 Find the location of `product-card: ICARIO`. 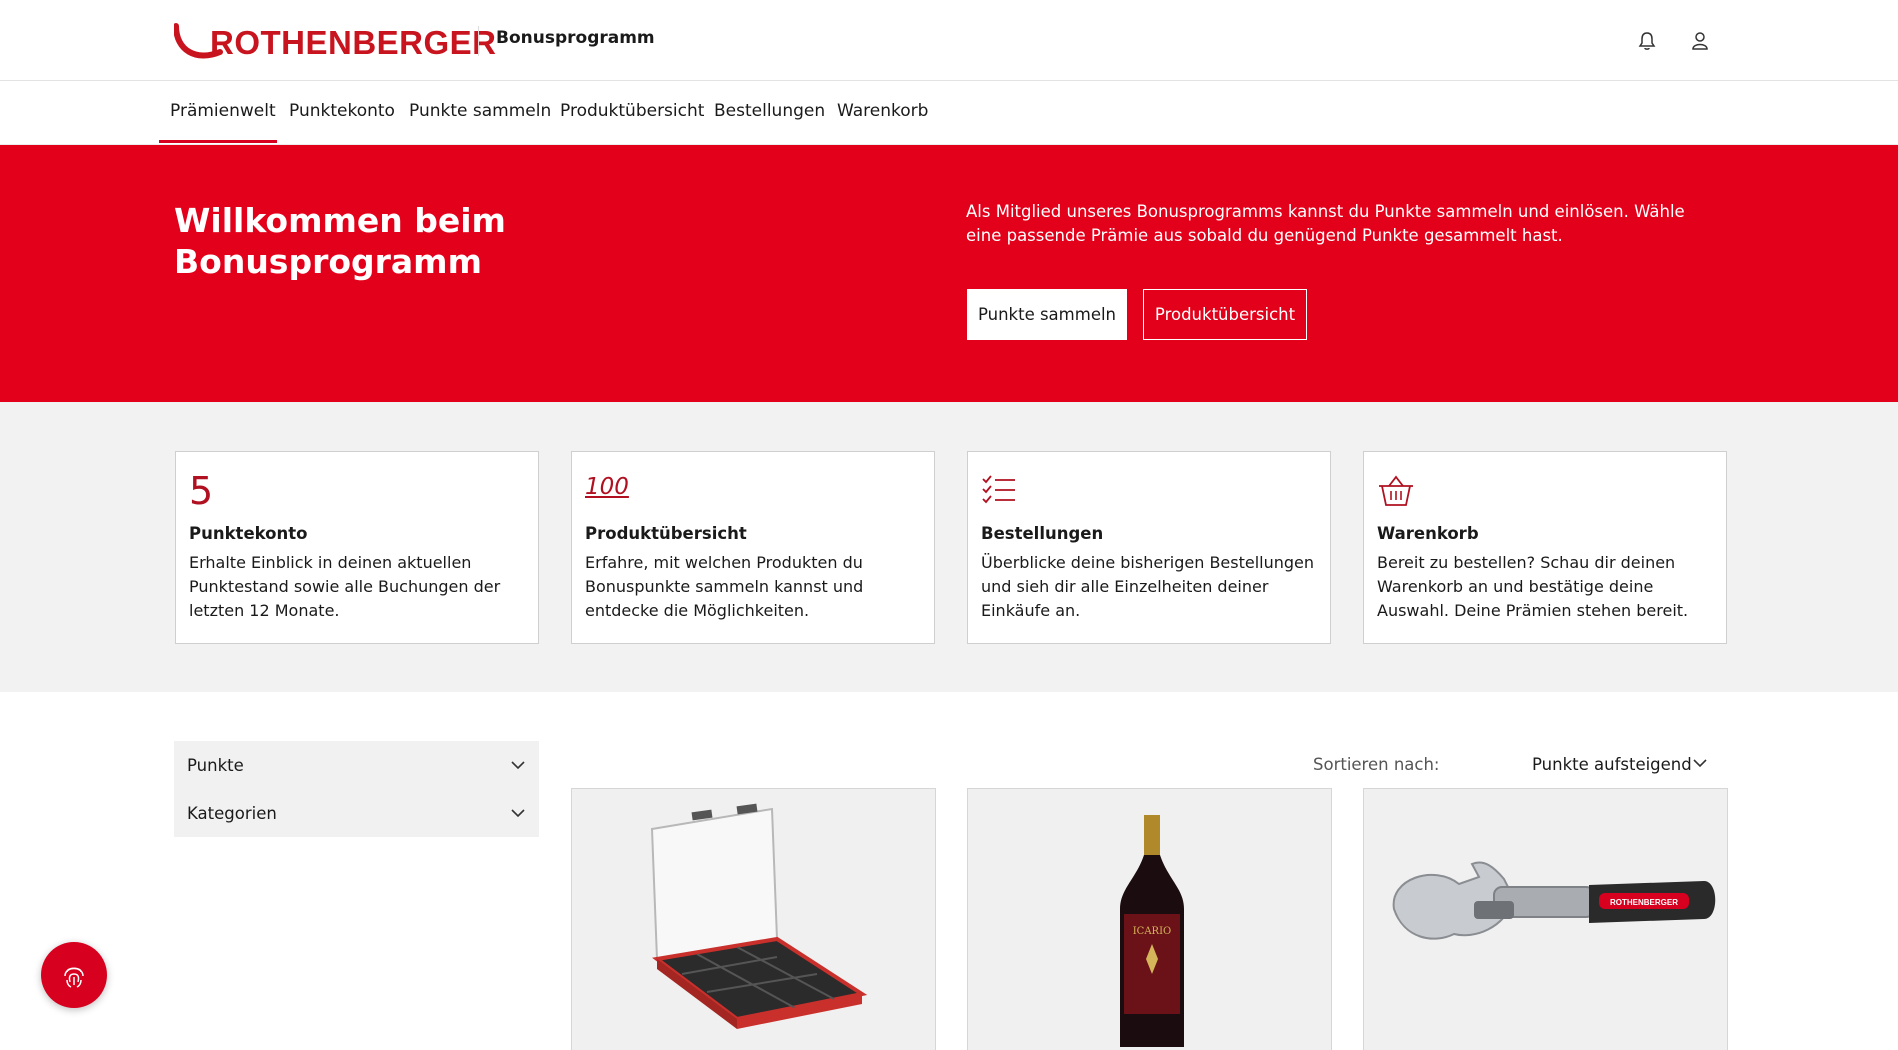

product-card: ICARIO is located at coordinates (1149, 919).